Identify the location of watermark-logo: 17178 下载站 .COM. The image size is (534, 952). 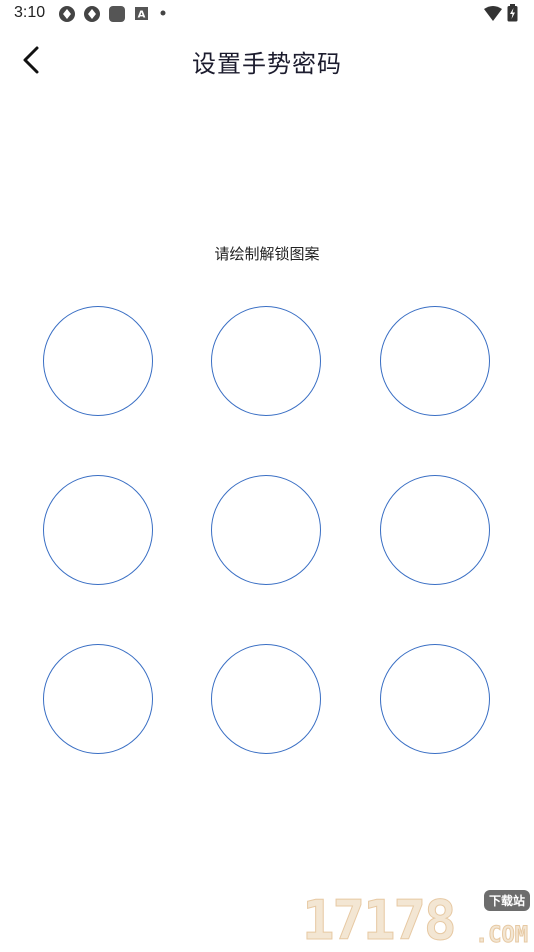
(418, 919).